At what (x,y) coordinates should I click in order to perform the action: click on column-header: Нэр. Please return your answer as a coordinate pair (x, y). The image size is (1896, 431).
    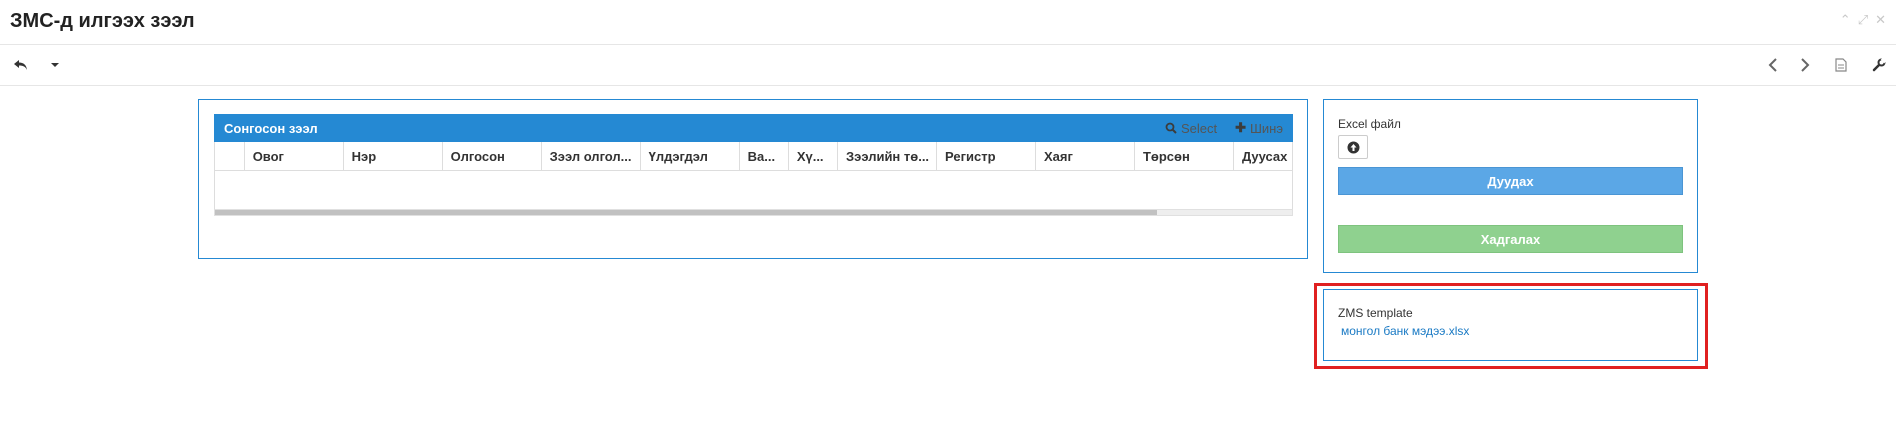
    Looking at the image, I should click on (393, 156).